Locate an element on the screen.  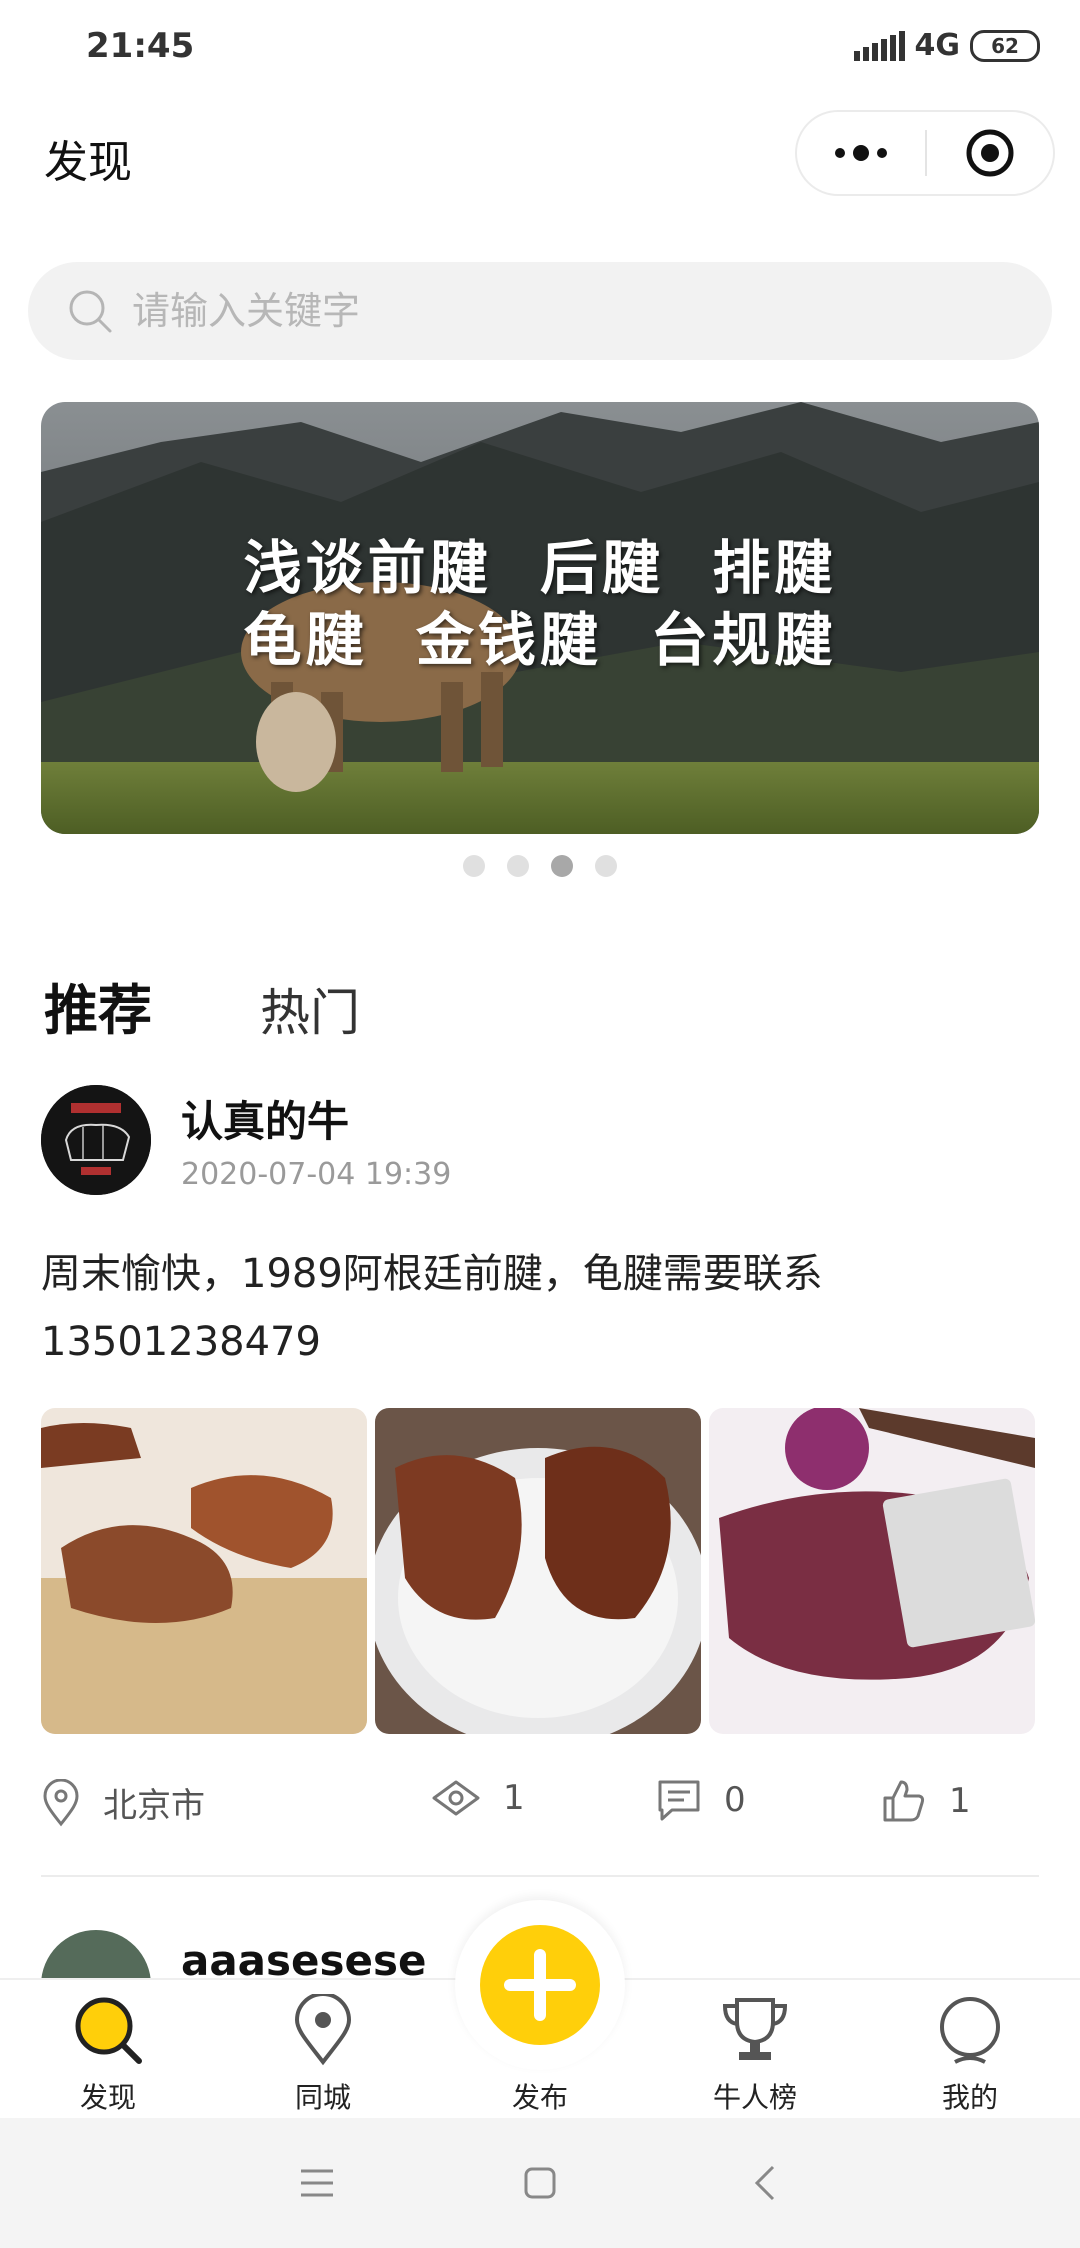
eye-icon is located at coordinates (456, 1798).